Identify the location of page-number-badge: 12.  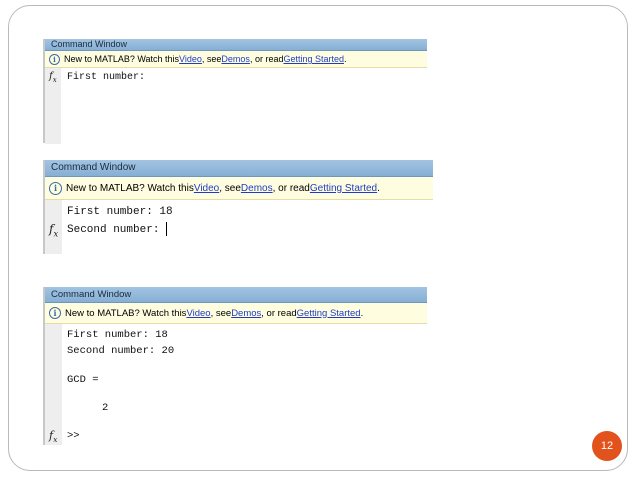
(607, 446).